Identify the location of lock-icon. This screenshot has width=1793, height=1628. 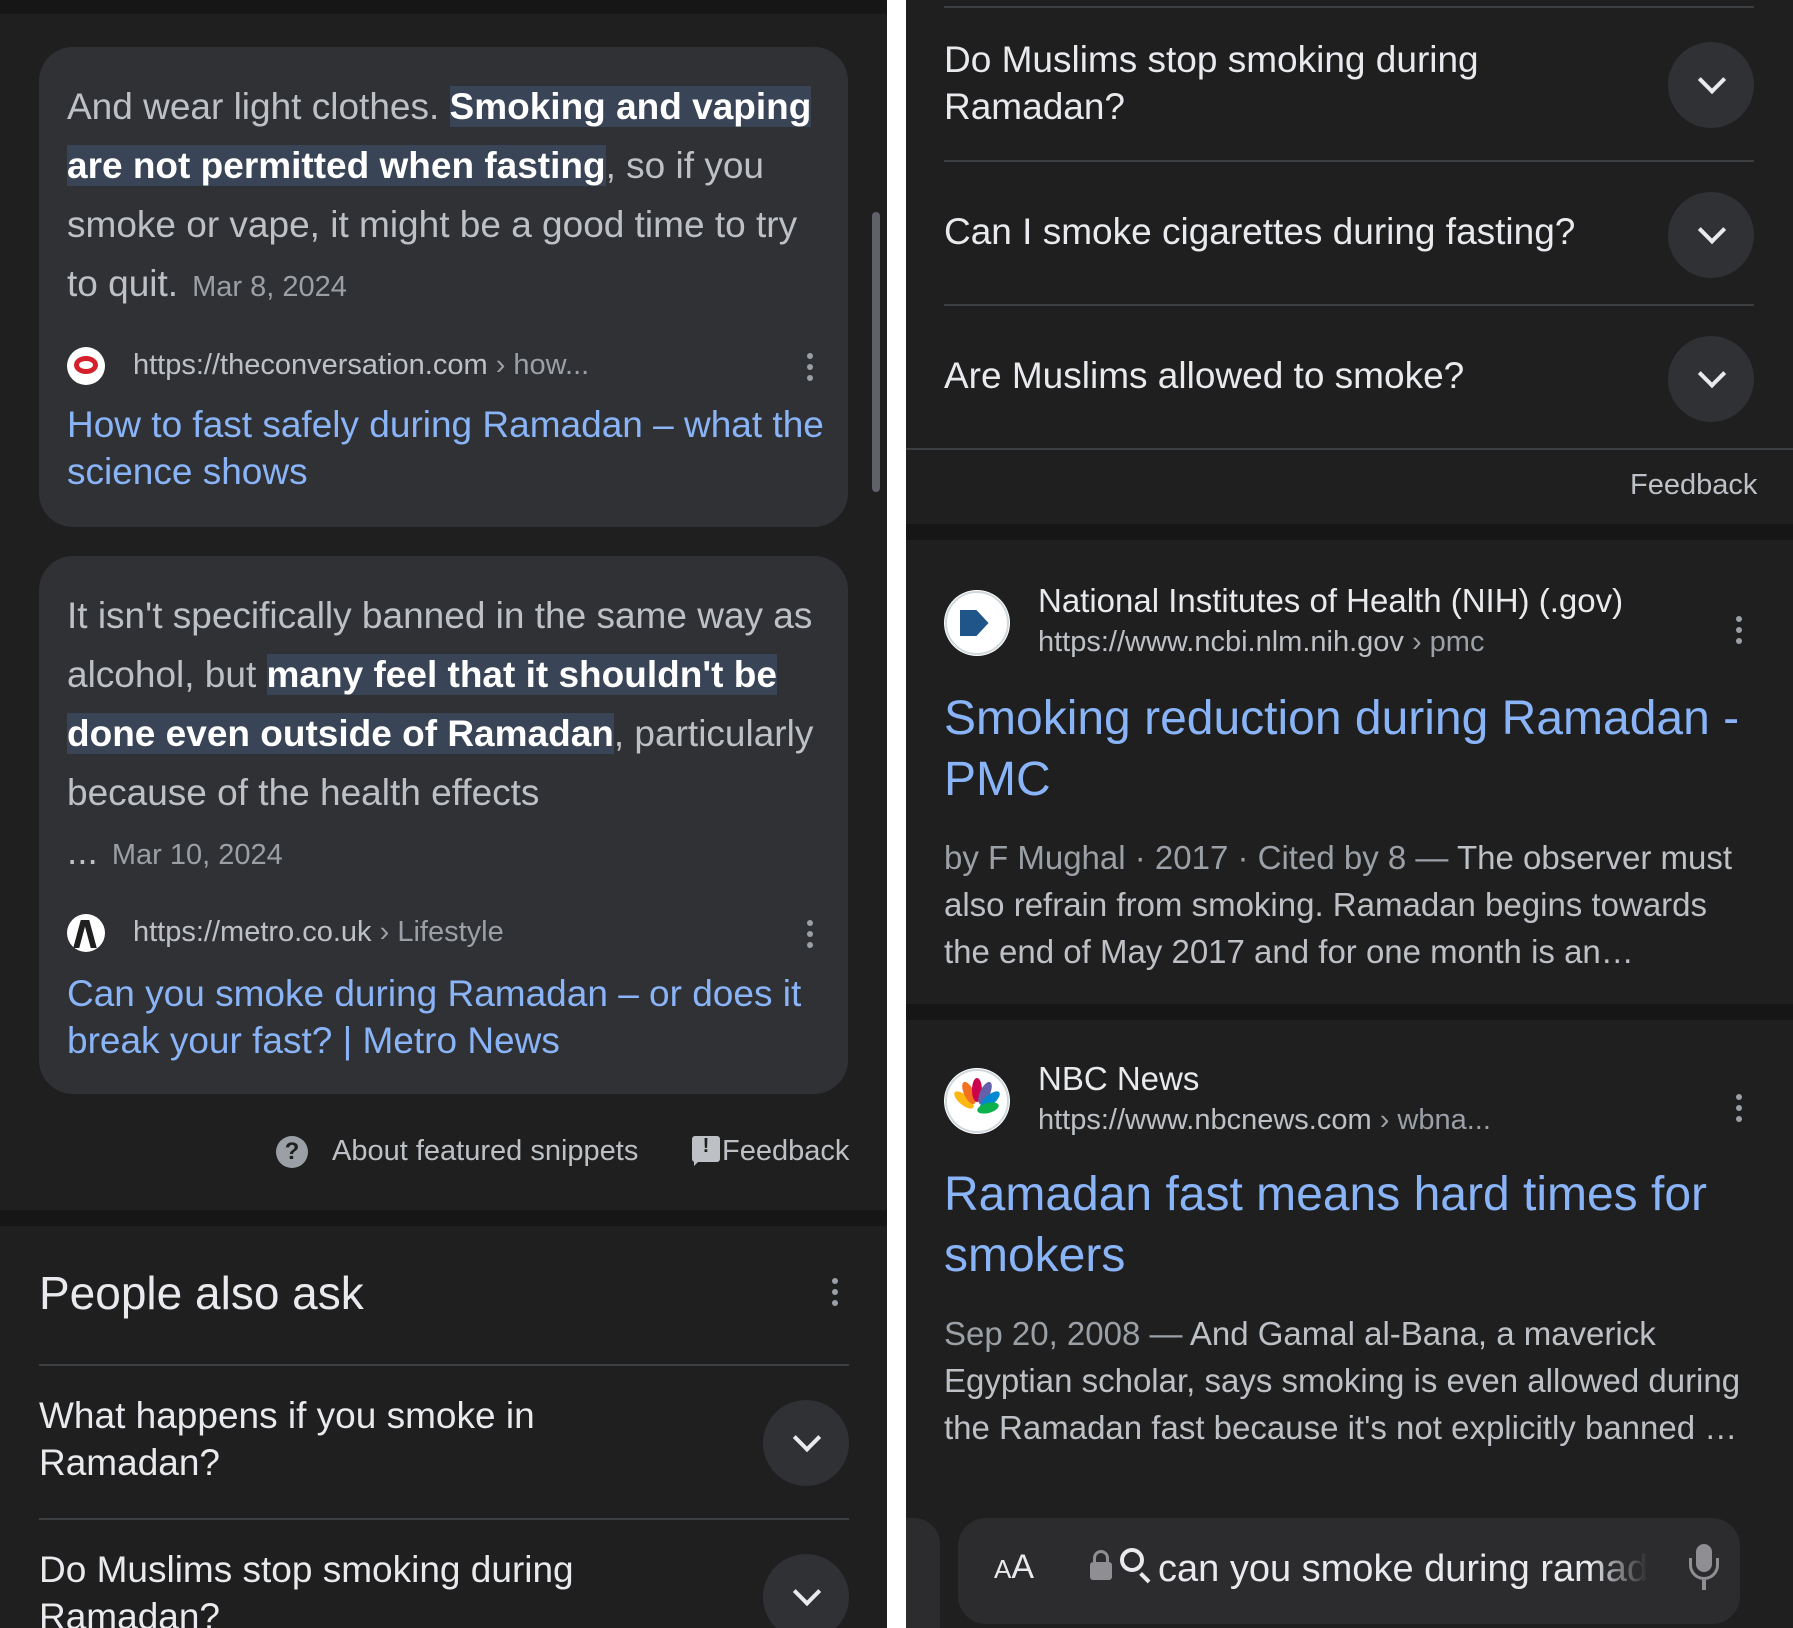
(1101, 1565).